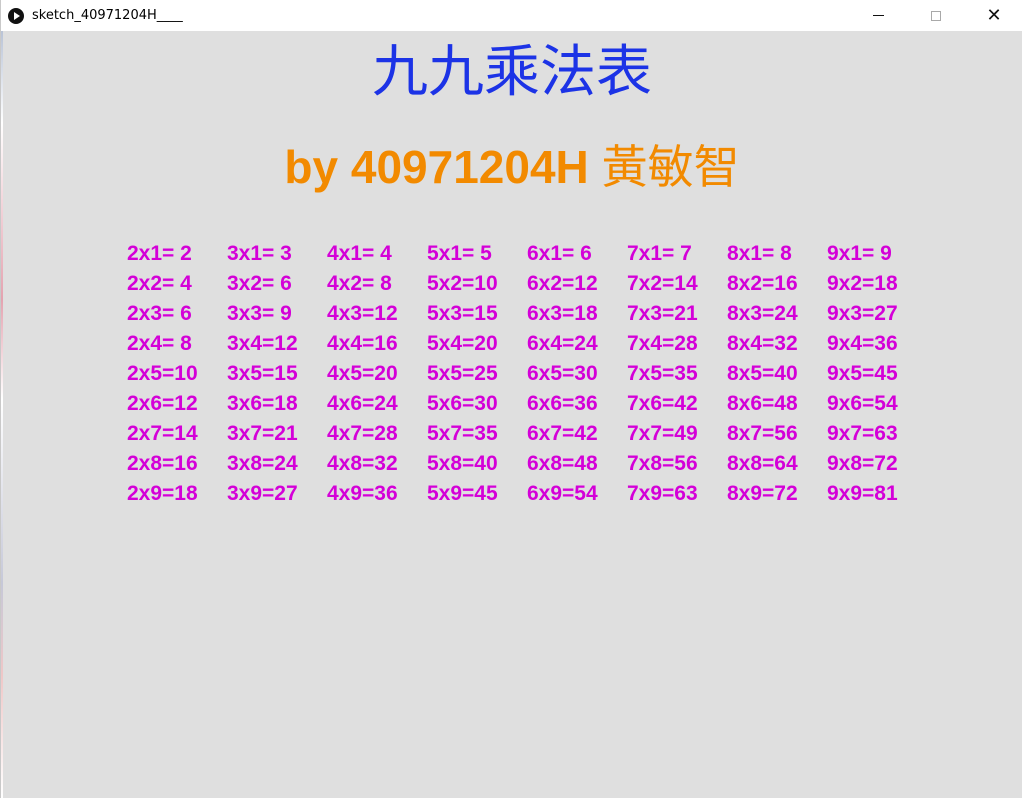 The image size is (1022, 798). What do you see at coordinates (862, 463) in the screenshot?
I see `multiplication-entry: 9x8=72` at bounding box center [862, 463].